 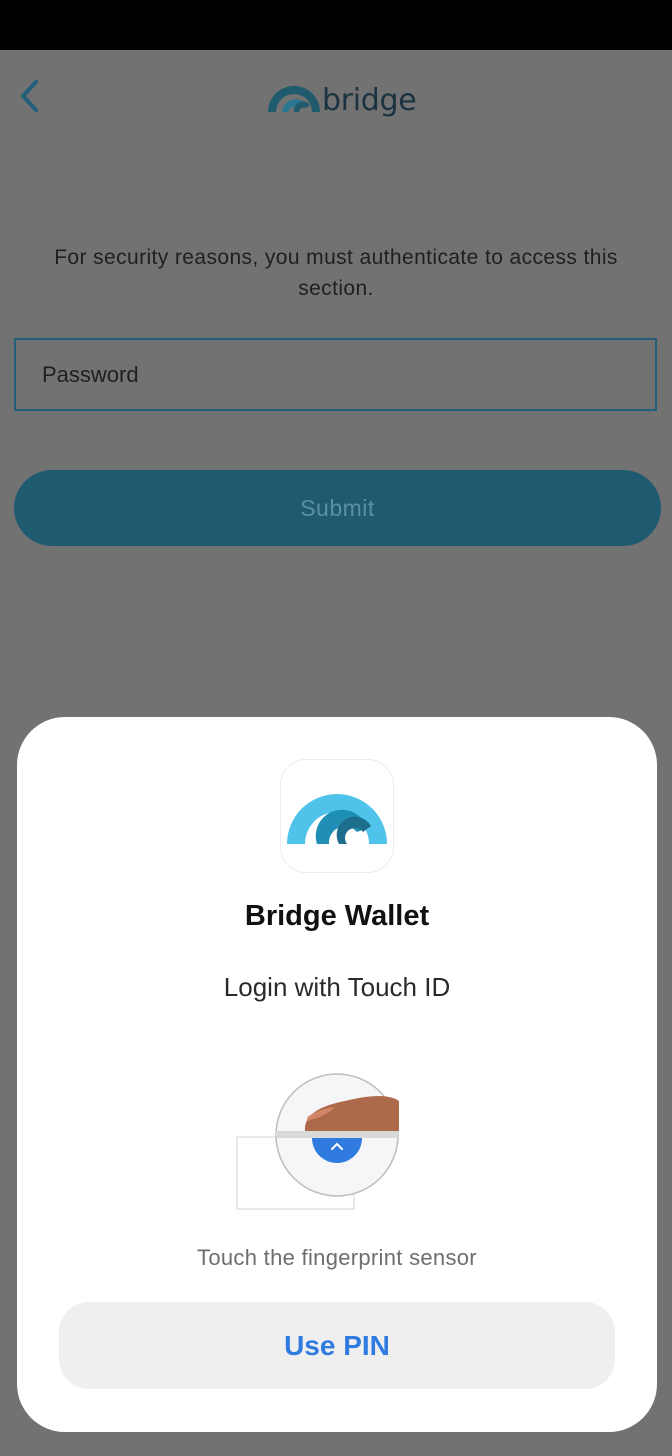 I want to click on touch-instruction: Touch the fingerprint sensor, so click(x=337, y=1257).